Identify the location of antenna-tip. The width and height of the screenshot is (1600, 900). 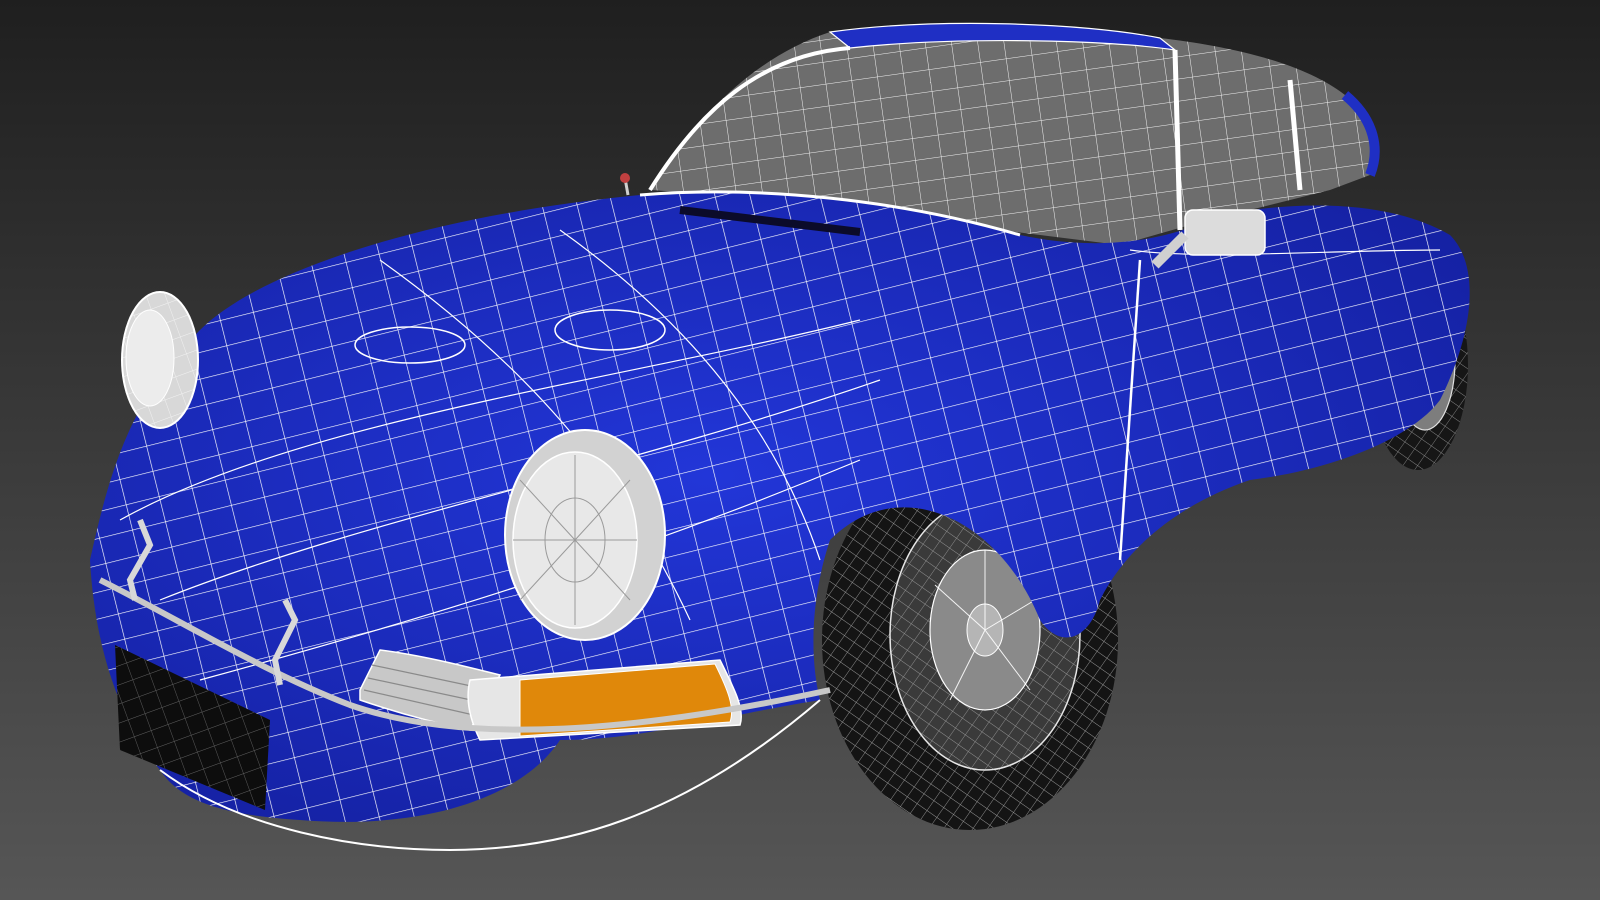
(625, 178).